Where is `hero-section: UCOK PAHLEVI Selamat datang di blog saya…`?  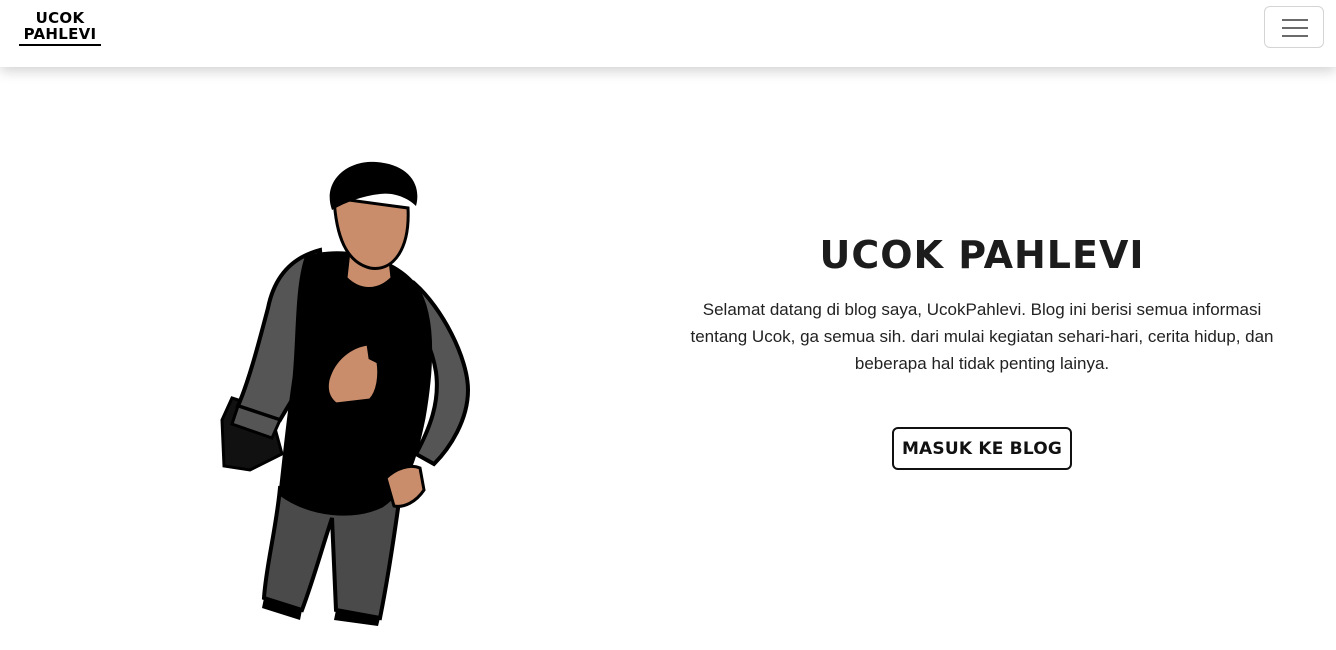
hero-section: UCOK PAHLEVI Selamat datang di blog saya… is located at coordinates (982, 302).